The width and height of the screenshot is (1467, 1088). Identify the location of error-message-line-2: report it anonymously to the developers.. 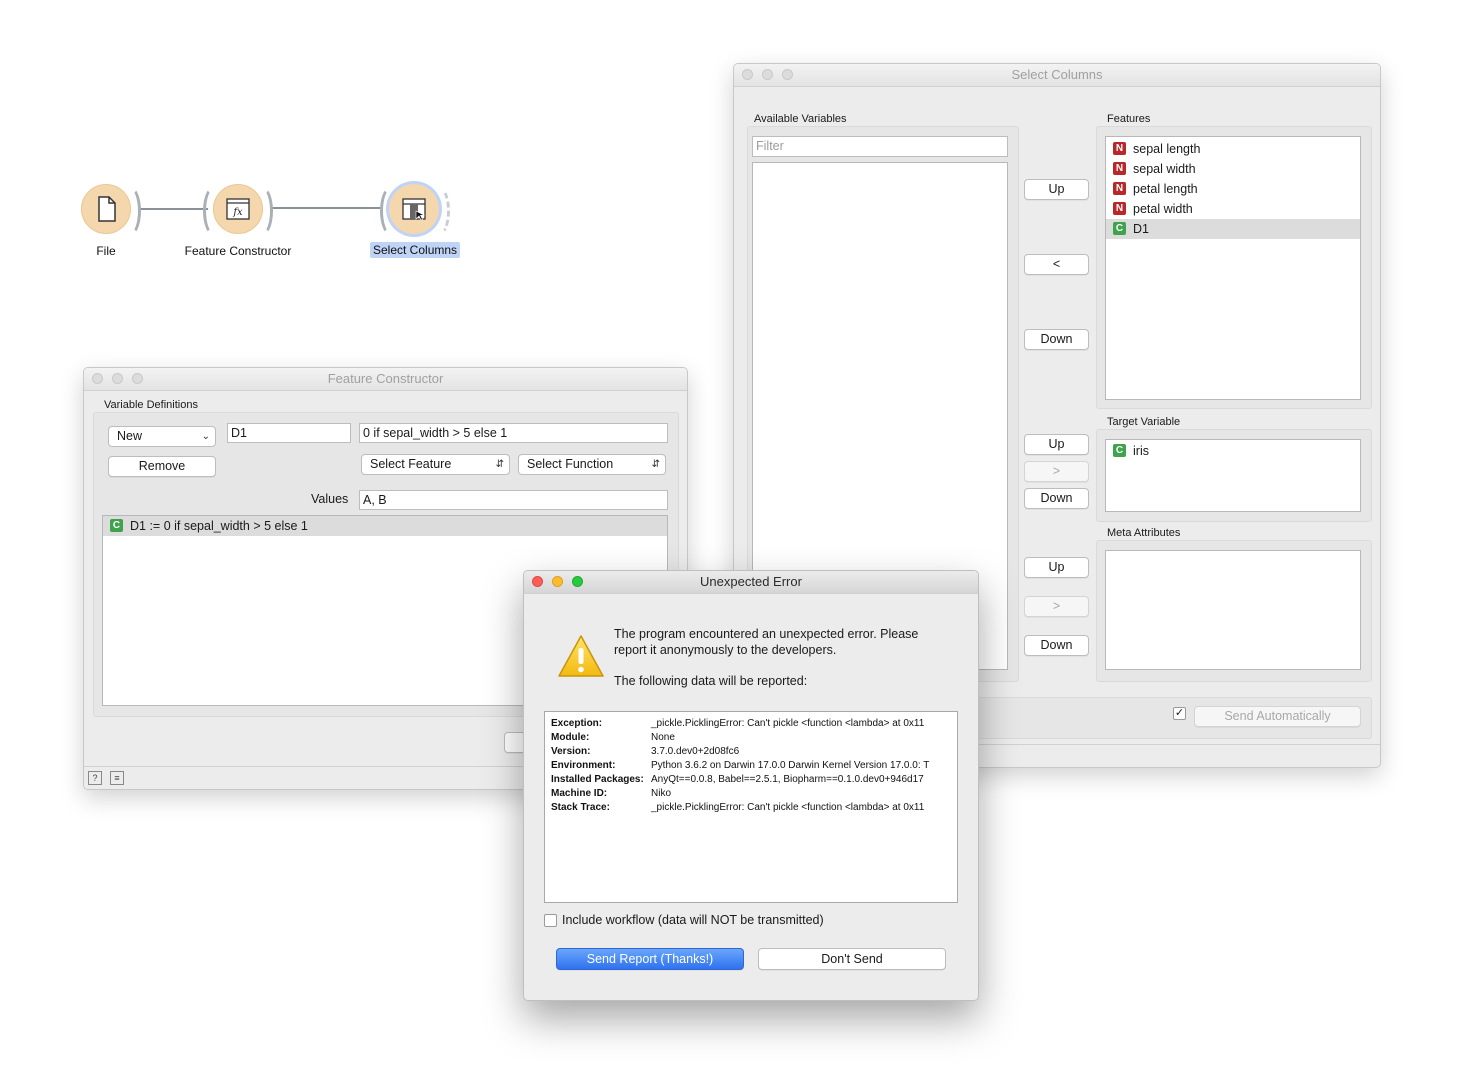
(725, 650).